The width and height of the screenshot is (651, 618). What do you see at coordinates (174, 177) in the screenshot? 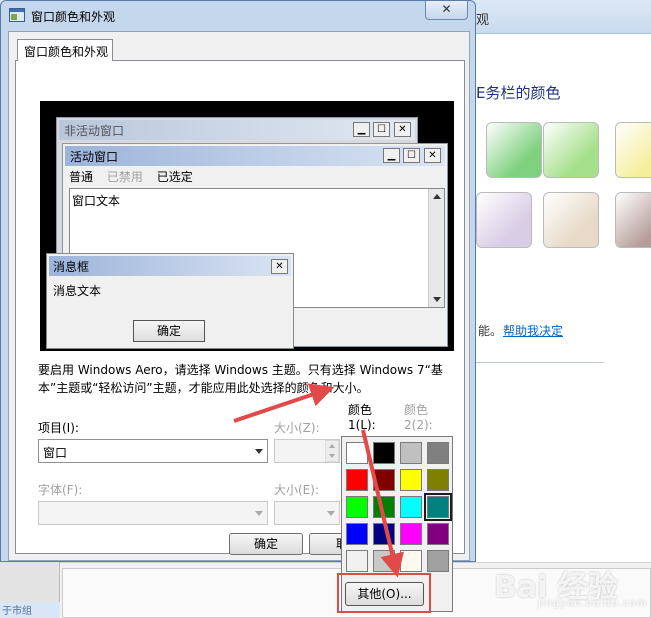
I see `preview-menu-selected: 已选定` at bounding box center [174, 177].